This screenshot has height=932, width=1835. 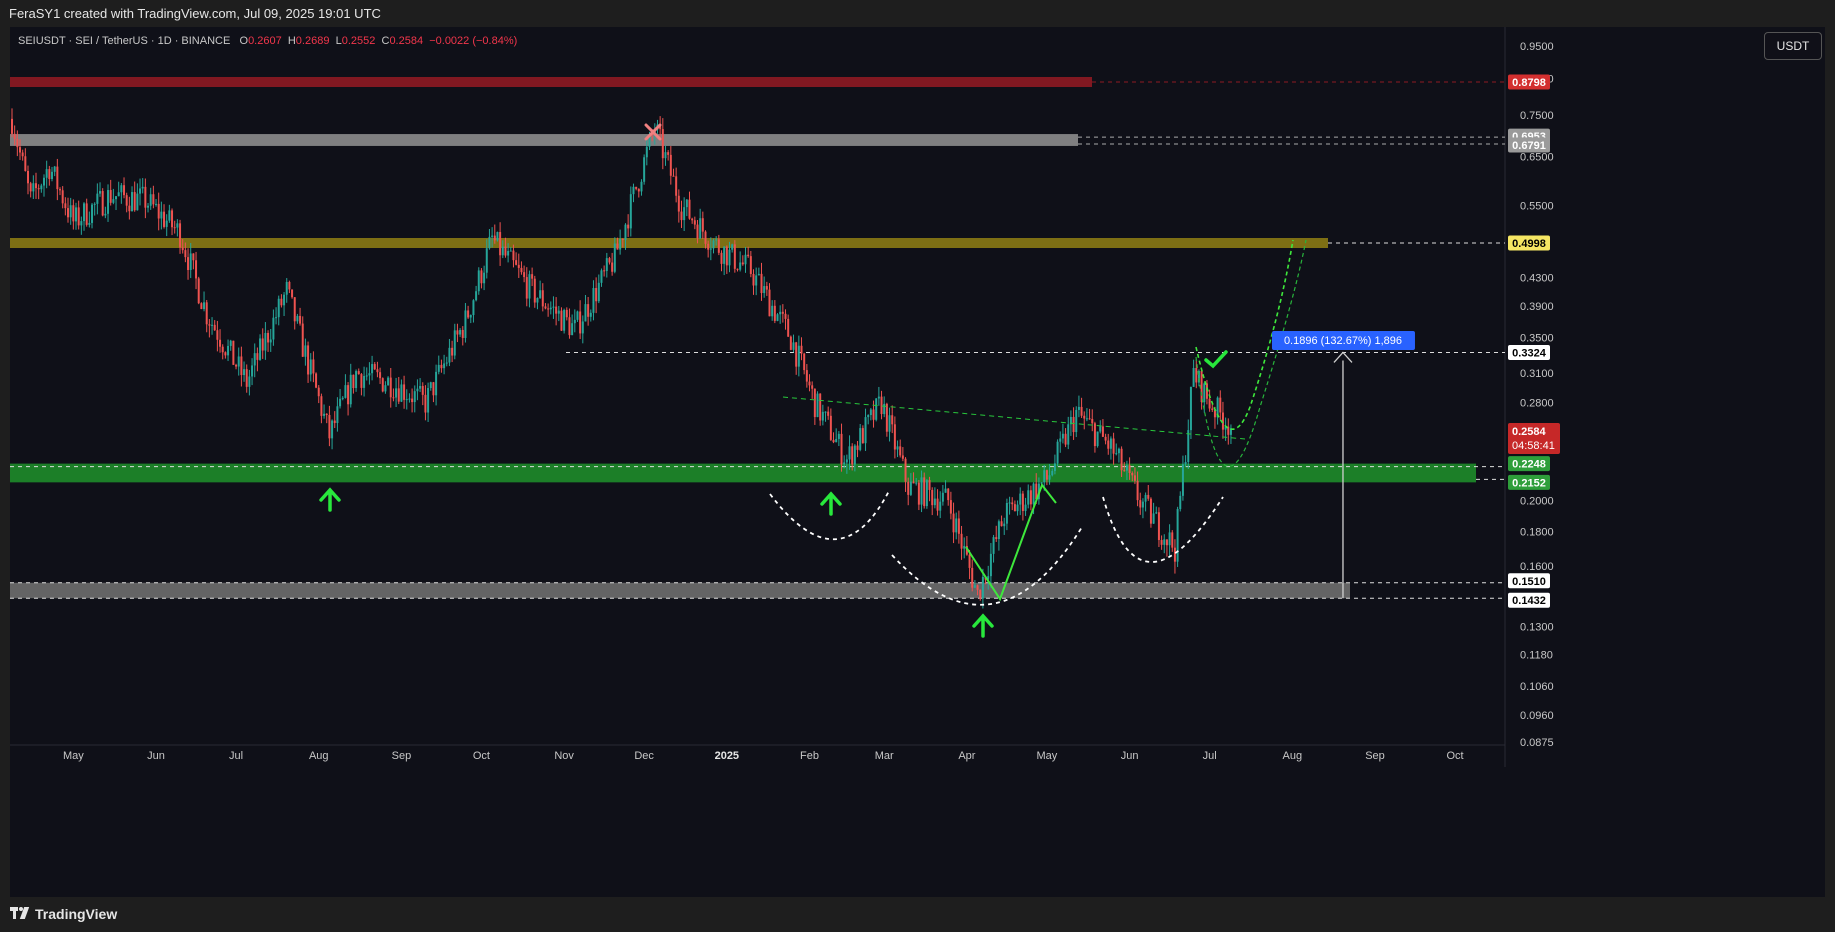 What do you see at coordinates (1536, 656) in the screenshot?
I see `y-tick-label: 0.1180` at bounding box center [1536, 656].